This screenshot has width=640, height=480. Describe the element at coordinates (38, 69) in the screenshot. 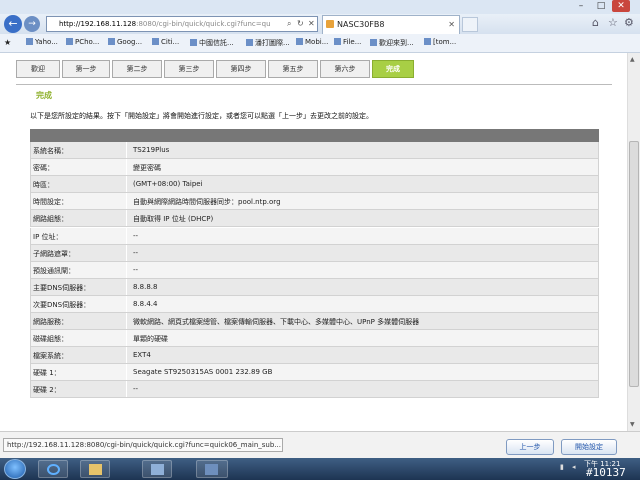

I see `step-welcome: 歡迎` at that location.